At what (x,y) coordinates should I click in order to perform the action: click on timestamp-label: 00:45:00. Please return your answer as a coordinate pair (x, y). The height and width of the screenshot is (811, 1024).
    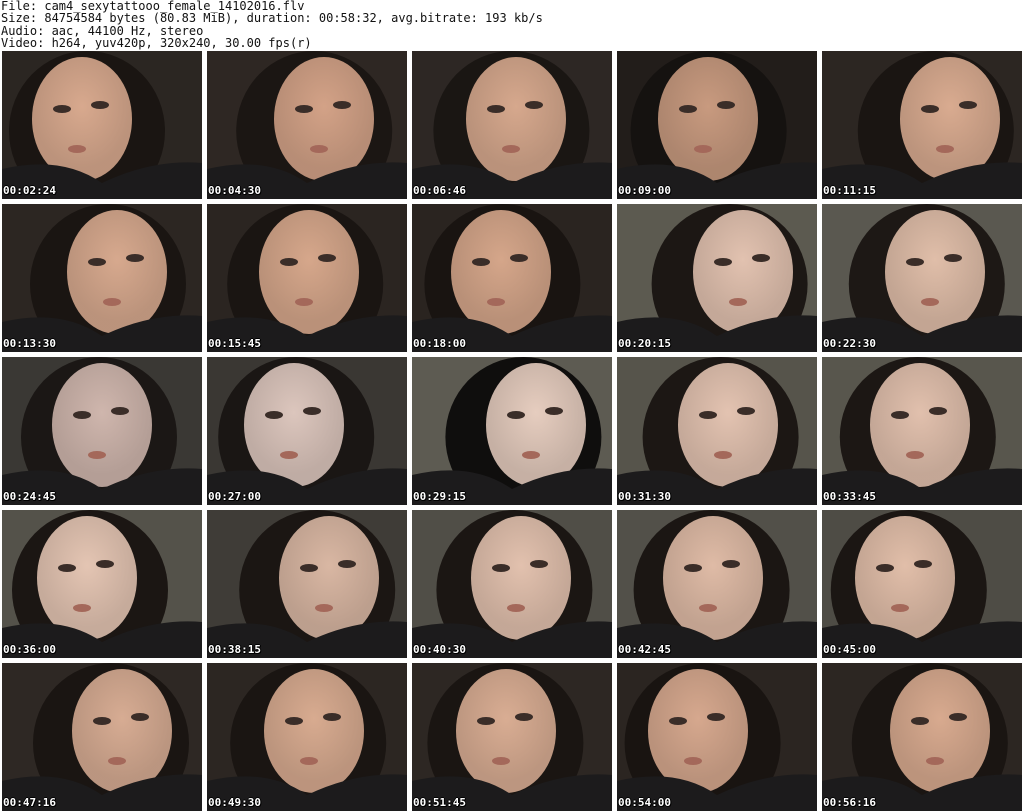
    Looking at the image, I should click on (849, 649).